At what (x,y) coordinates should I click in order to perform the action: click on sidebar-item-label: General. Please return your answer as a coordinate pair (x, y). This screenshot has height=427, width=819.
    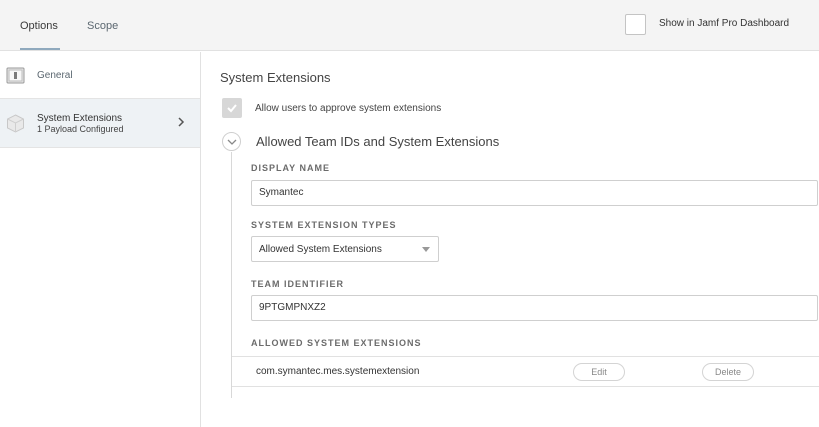
    Looking at the image, I should click on (55, 75).